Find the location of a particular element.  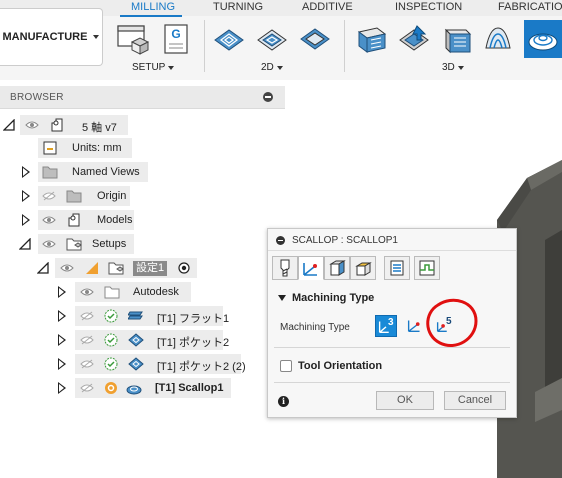

tree-item-autodesk: Autodesk is located at coordinates (142, 292).